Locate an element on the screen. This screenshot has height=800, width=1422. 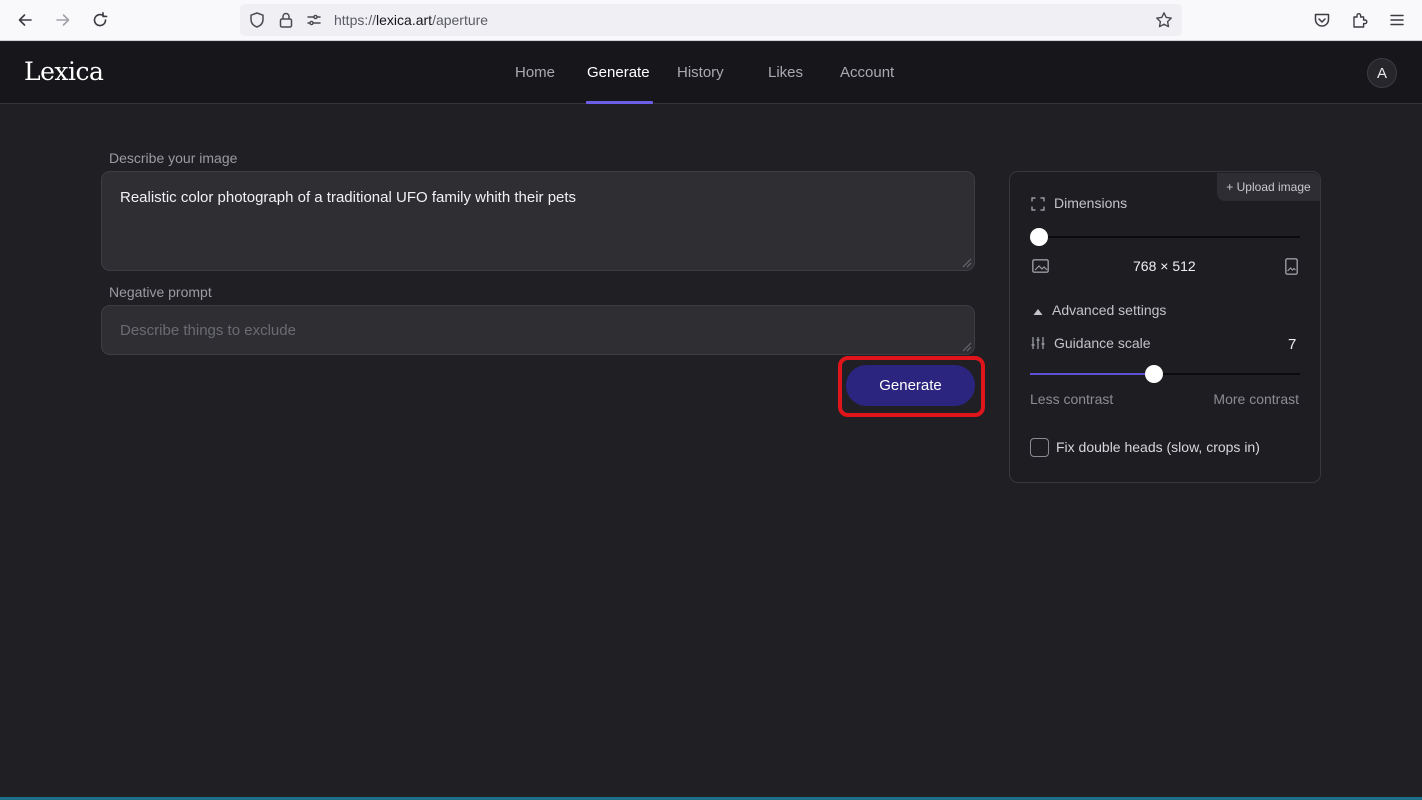
address-bar: https://lexica.art/aperture is located at coordinates (711, 20).